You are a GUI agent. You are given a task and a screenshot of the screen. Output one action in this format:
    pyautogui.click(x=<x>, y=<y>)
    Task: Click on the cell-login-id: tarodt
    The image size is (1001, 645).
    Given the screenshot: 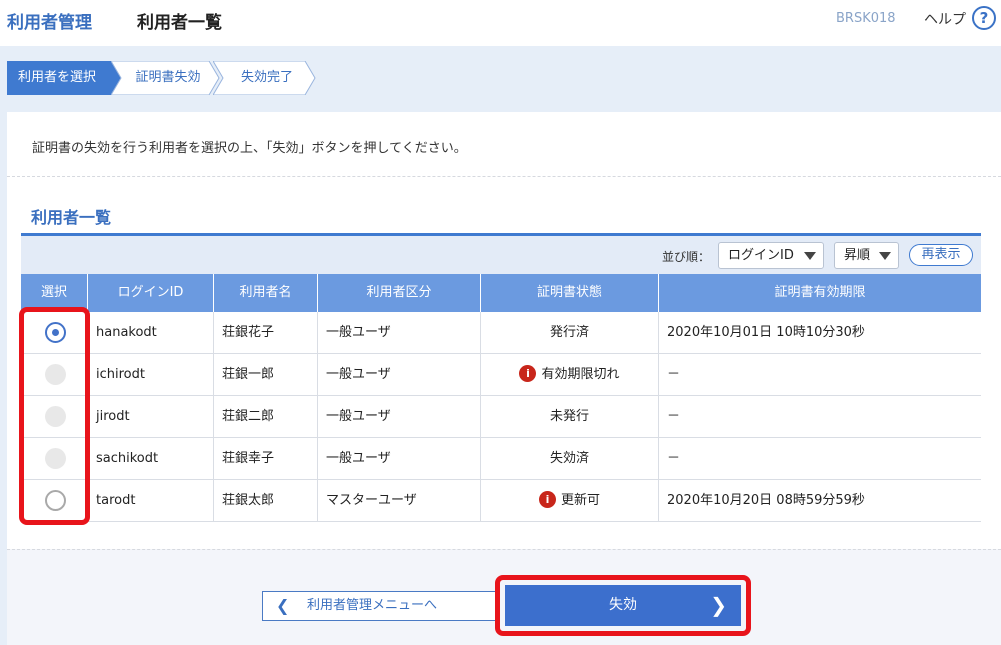 What is the action you would take?
    pyautogui.click(x=151, y=500)
    